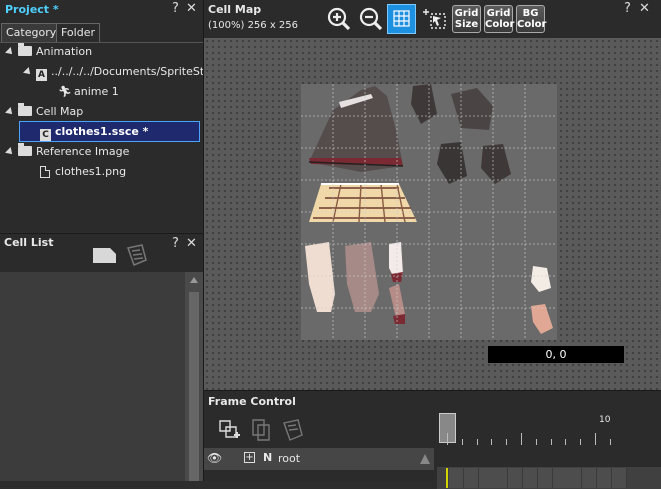 The width and height of the screenshot is (661, 489). Describe the element at coordinates (136, 71) in the screenshot. I see `tree-label: ../../../../Documents/SpriteStudi` at that location.